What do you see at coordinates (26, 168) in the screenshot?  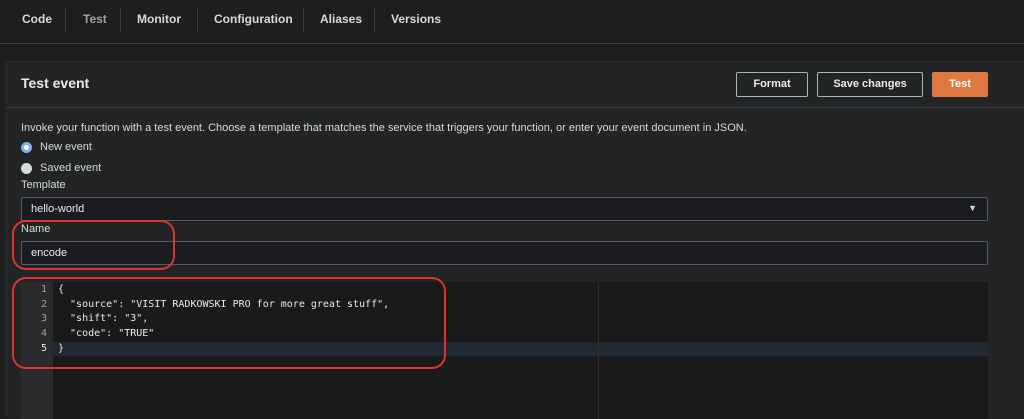 I see `radio-unselected-icon` at bounding box center [26, 168].